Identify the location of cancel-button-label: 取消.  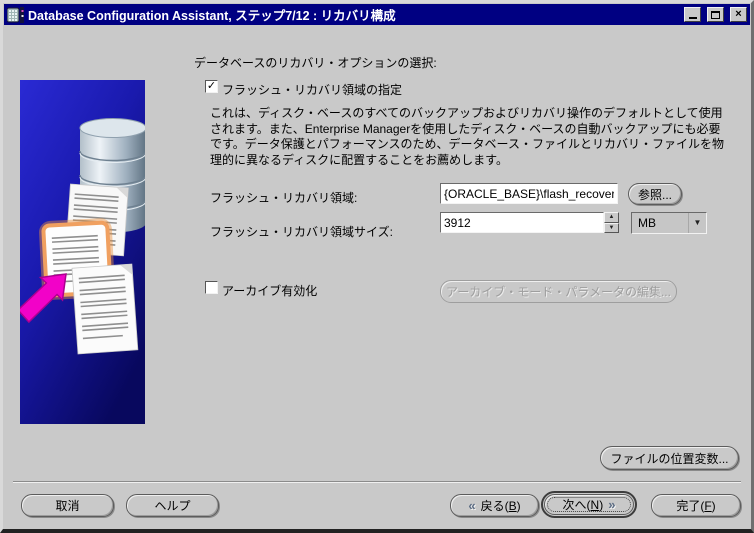
(67, 506).